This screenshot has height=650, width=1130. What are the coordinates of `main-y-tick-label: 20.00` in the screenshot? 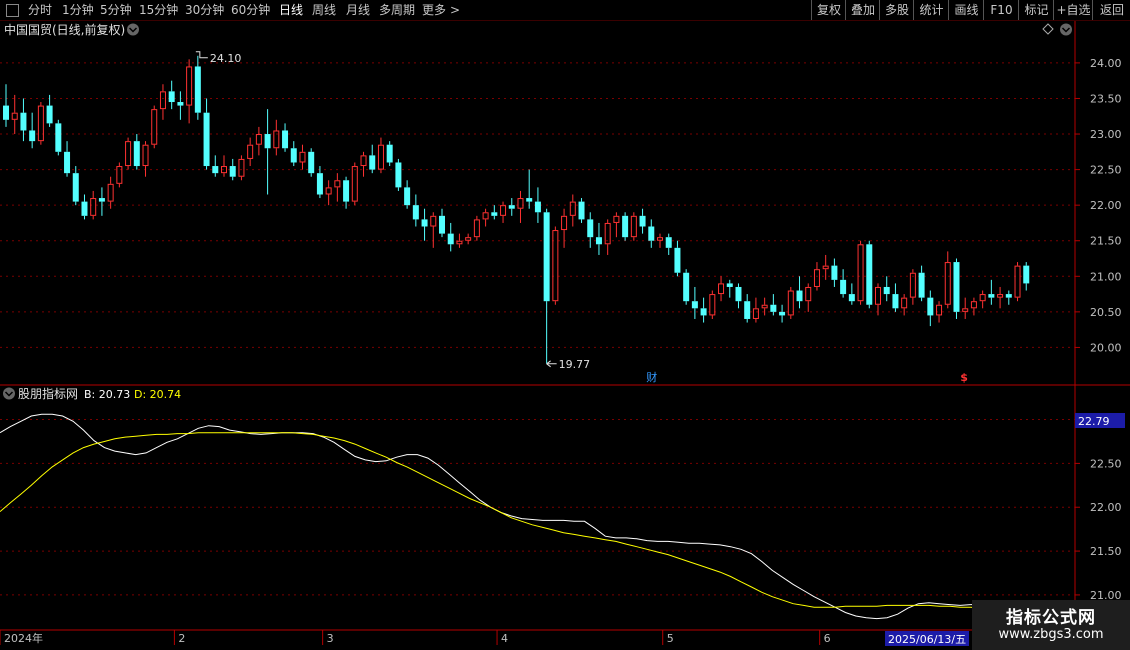 It's located at (1106, 347).